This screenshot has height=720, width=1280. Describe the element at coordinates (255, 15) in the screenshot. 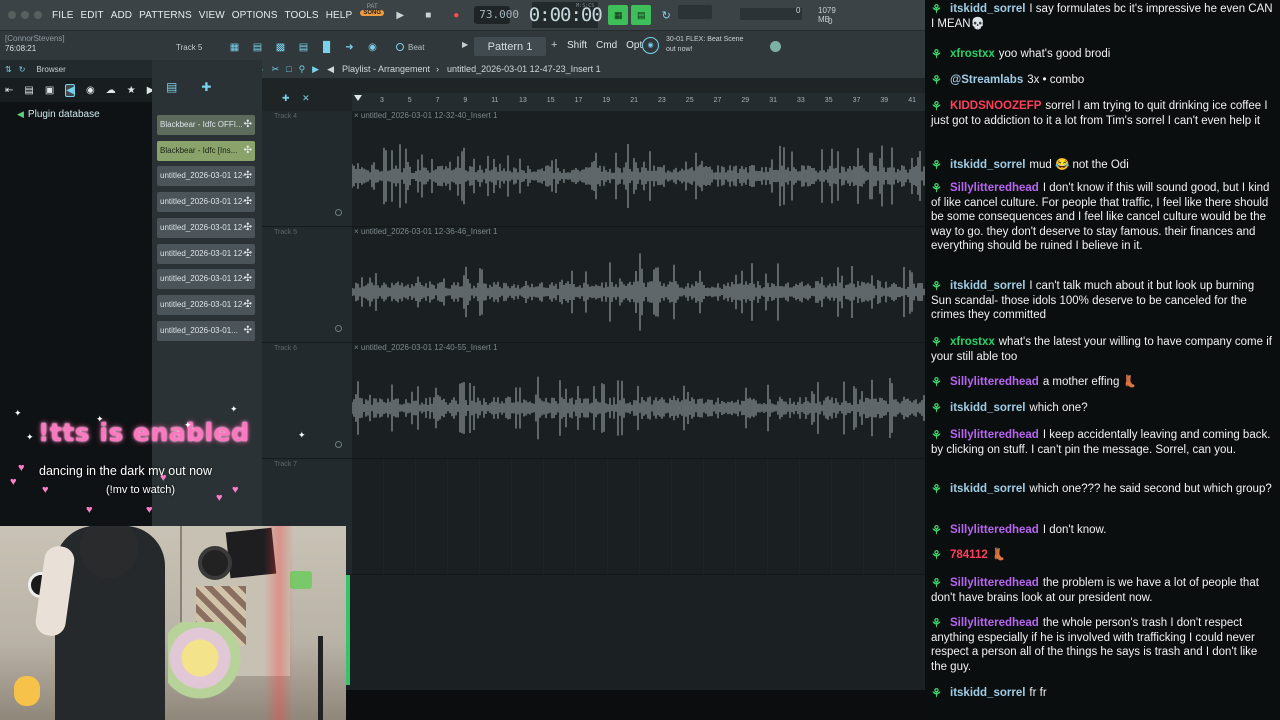

I see `menu-options: OPTIONS` at that location.